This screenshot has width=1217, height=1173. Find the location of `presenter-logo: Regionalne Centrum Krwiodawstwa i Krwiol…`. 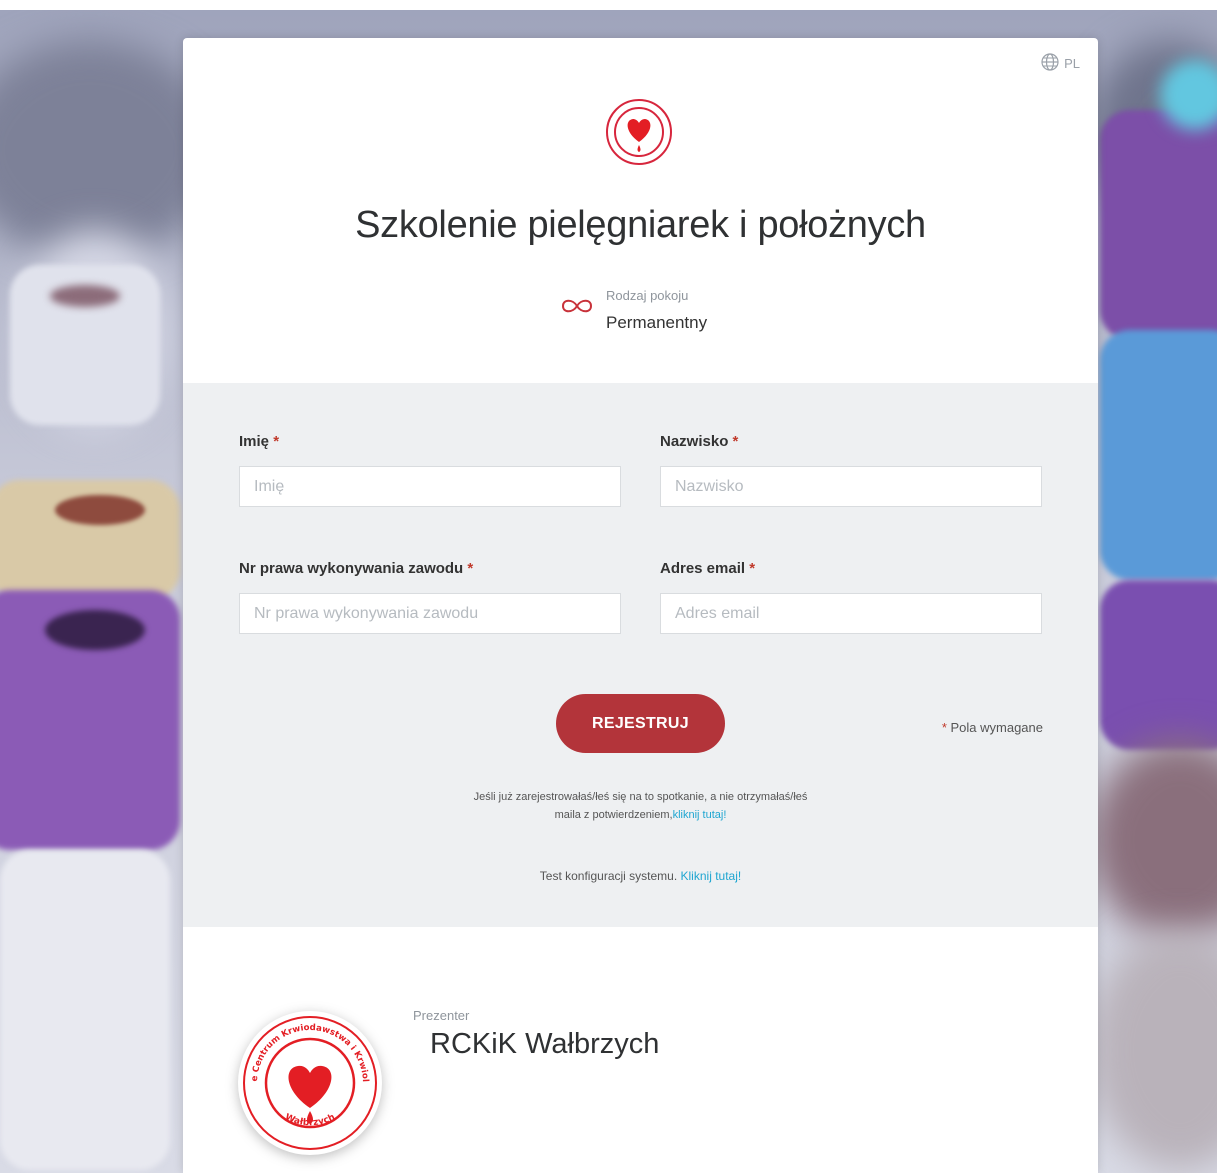

presenter-logo: Regionalne Centrum Krwiodawstwa i Krwiol… is located at coordinates (308, 1079).